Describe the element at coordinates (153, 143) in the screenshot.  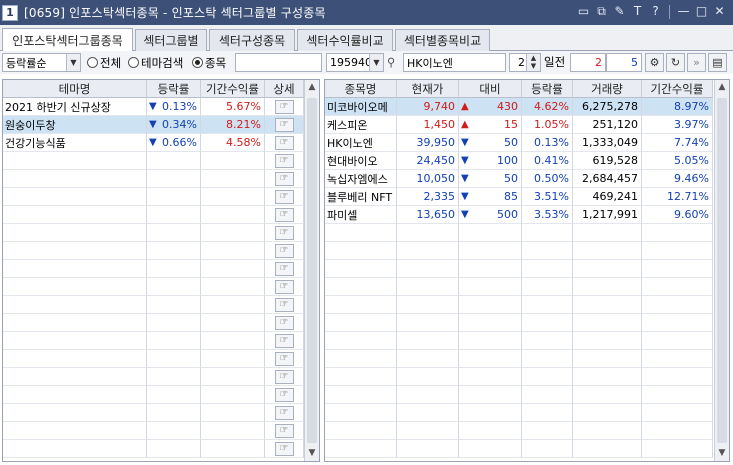
I see `table-row: 건강기능식품 ▼ 0.66% 4.58% ☞` at that location.